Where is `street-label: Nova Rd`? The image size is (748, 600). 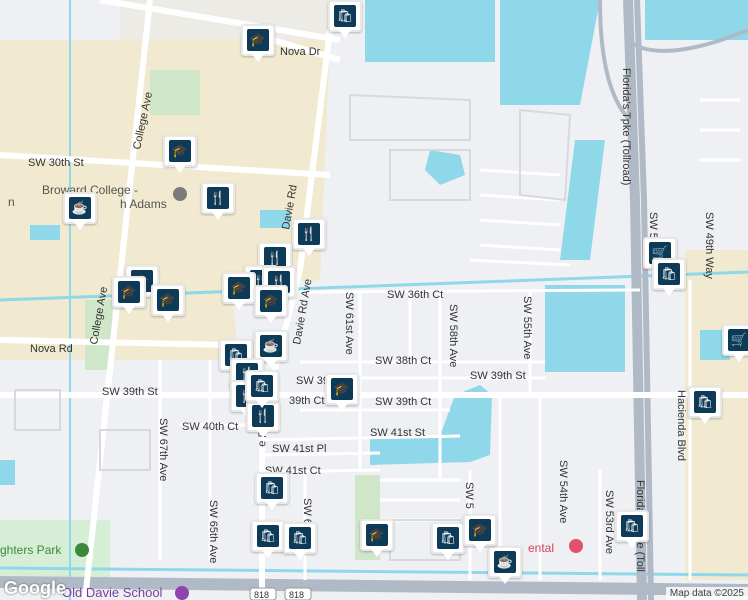
street-label: Nova Rd is located at coordinates (51, 349).